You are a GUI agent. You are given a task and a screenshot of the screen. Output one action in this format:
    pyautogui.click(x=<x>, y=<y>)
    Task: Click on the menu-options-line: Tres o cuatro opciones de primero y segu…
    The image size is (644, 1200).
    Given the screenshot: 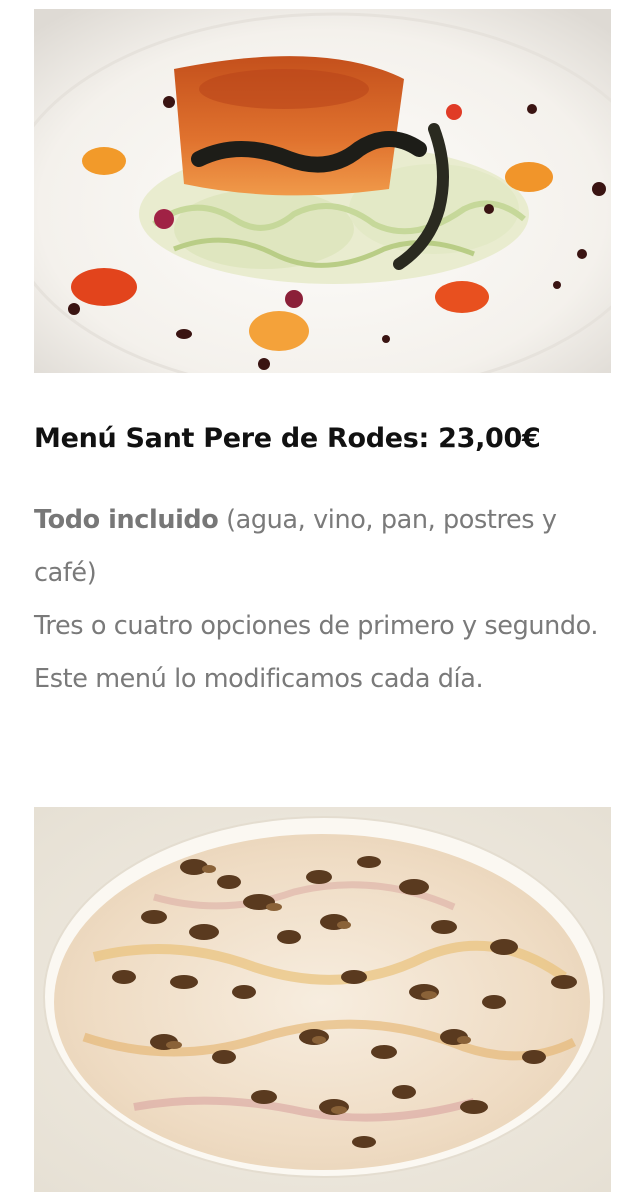 What is the action you would take?
    pyautogui.click(x=316, y=626)
    